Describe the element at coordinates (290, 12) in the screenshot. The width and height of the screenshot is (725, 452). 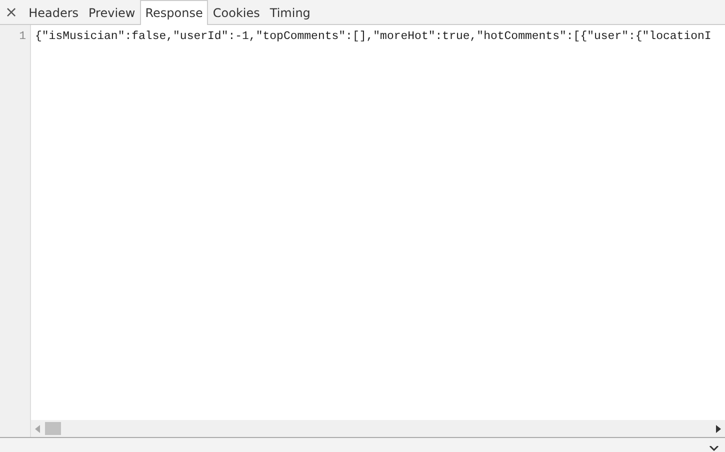
I see `tab: Timing` at that location.